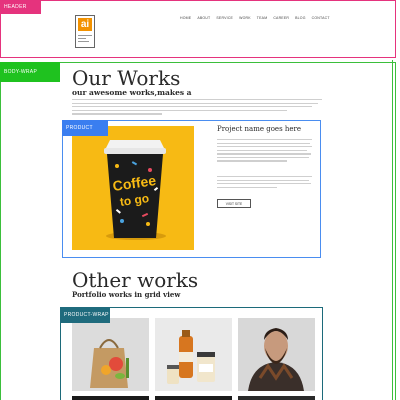 This screenshot has height=400, width=400. I want to click on visit-site-button: VISIT SITE, so click(234, 203).